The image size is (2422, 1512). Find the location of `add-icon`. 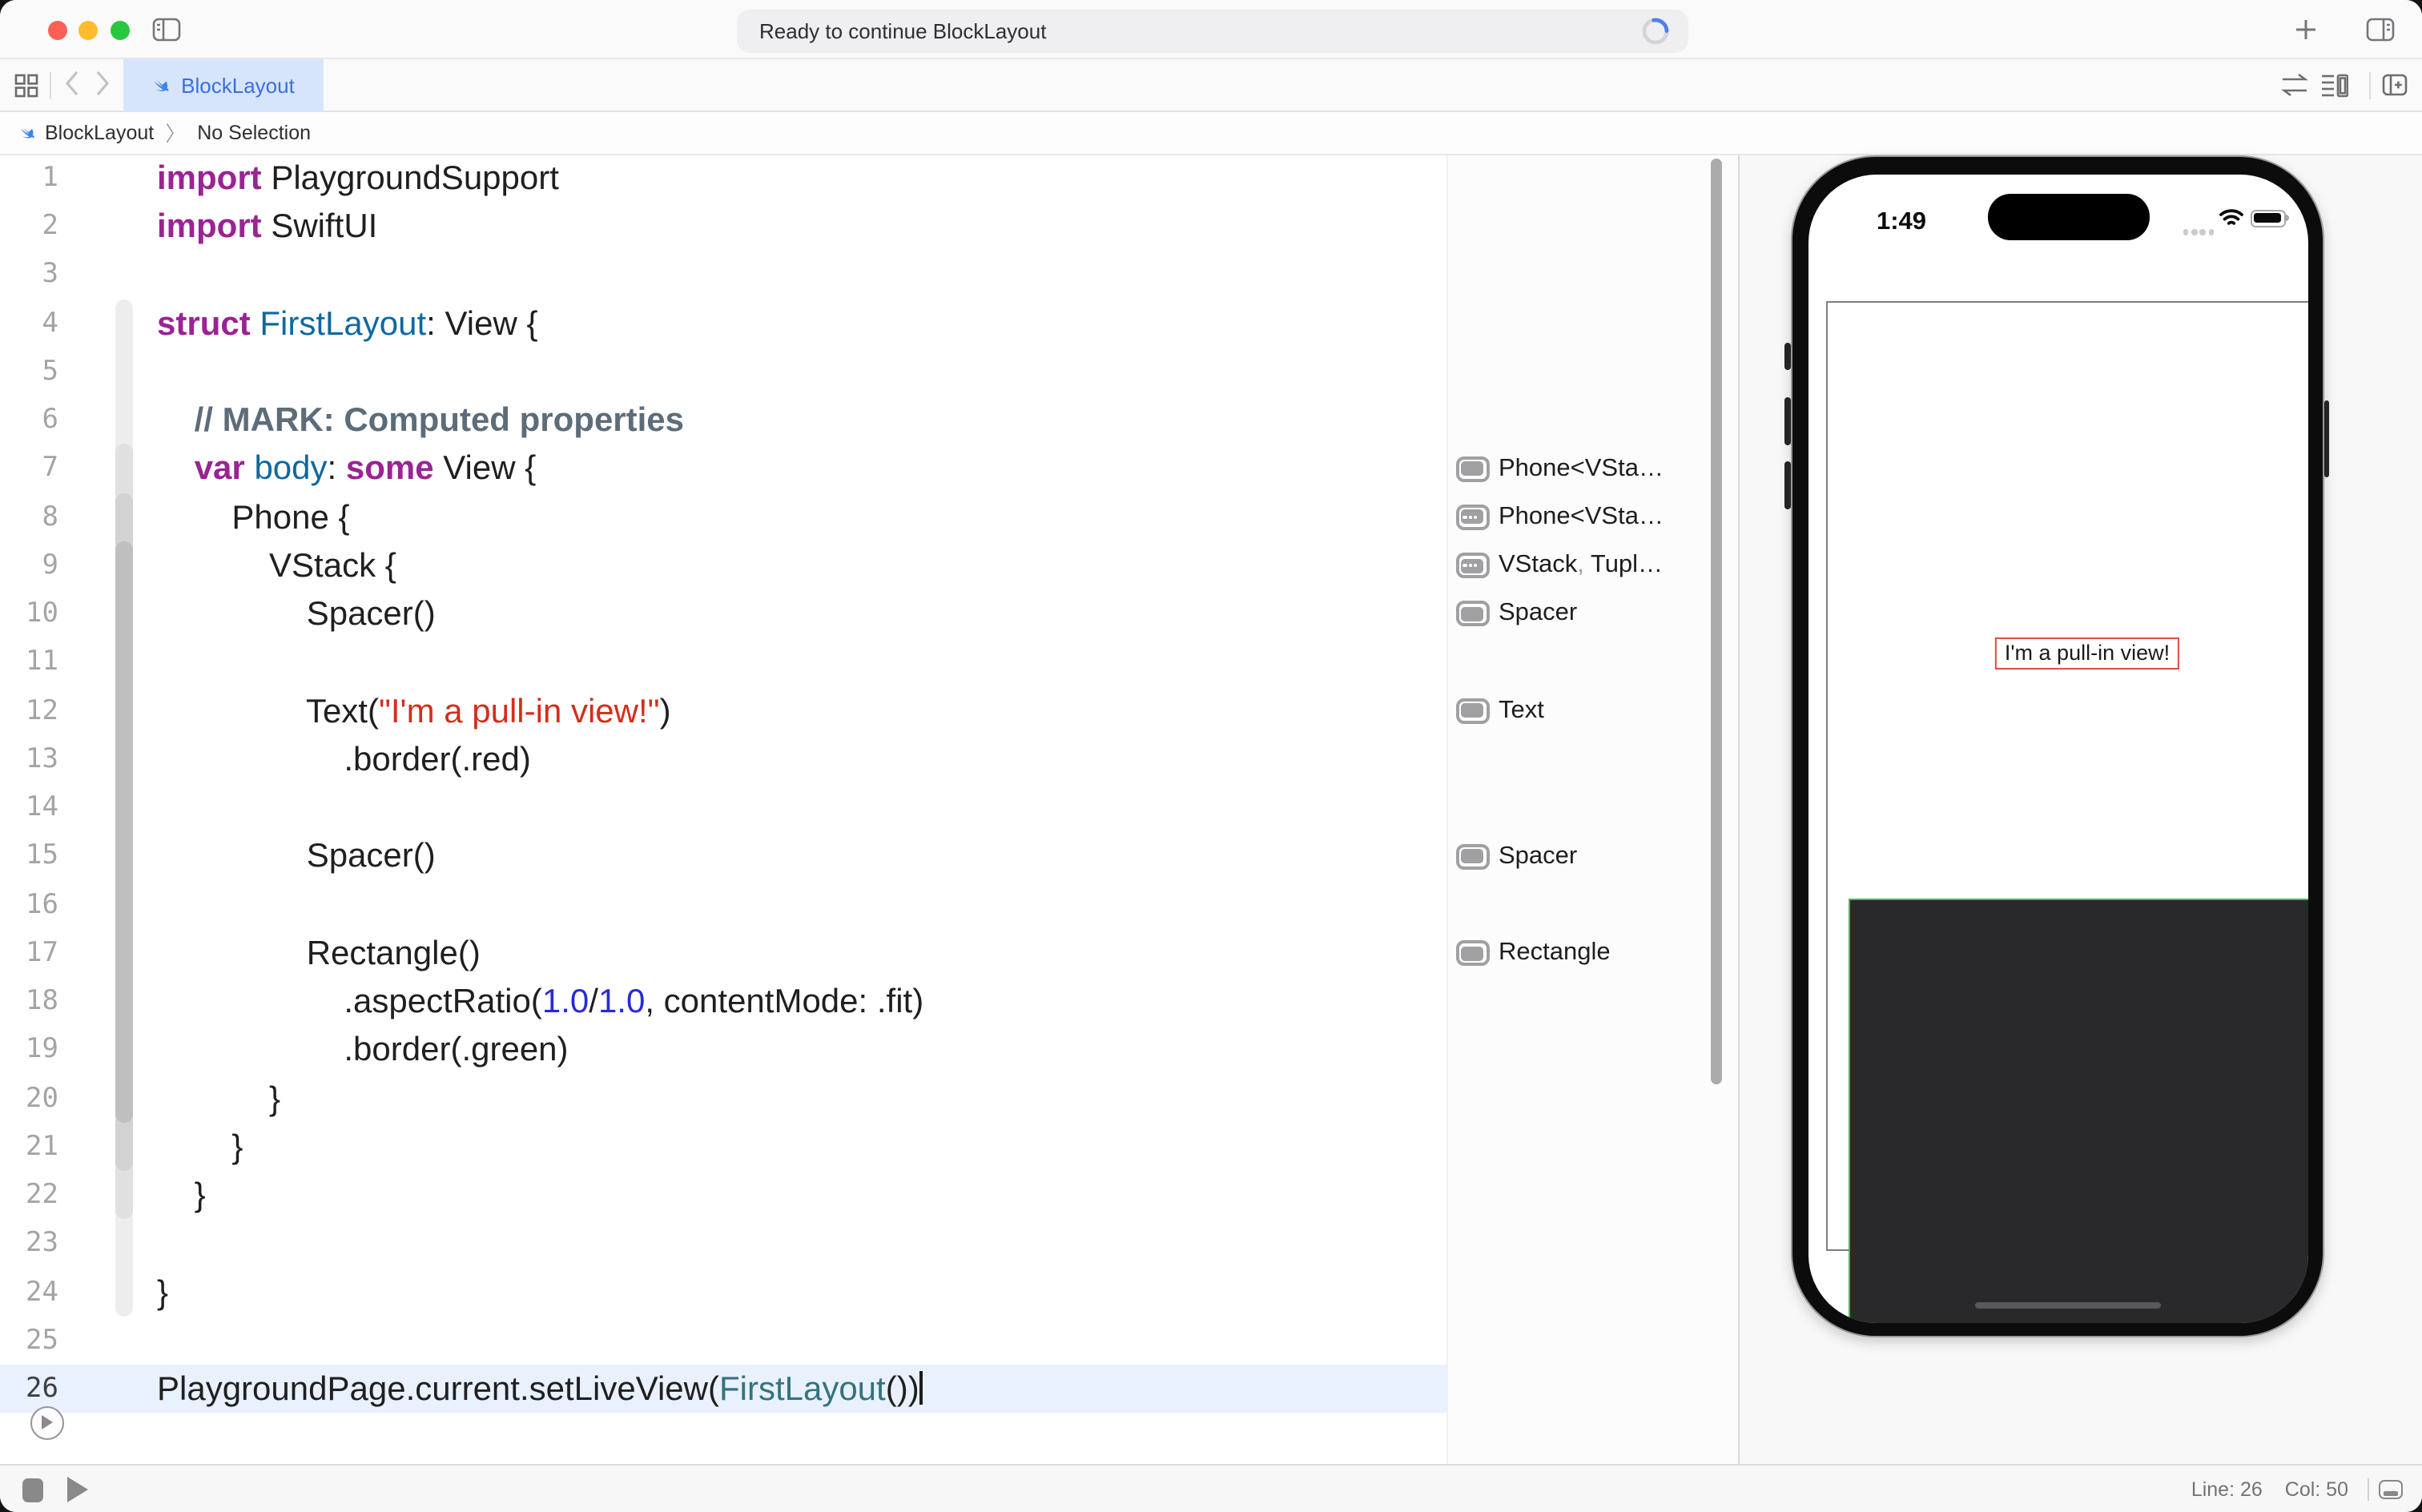

add-icon is located at coordinates (2306, 30).